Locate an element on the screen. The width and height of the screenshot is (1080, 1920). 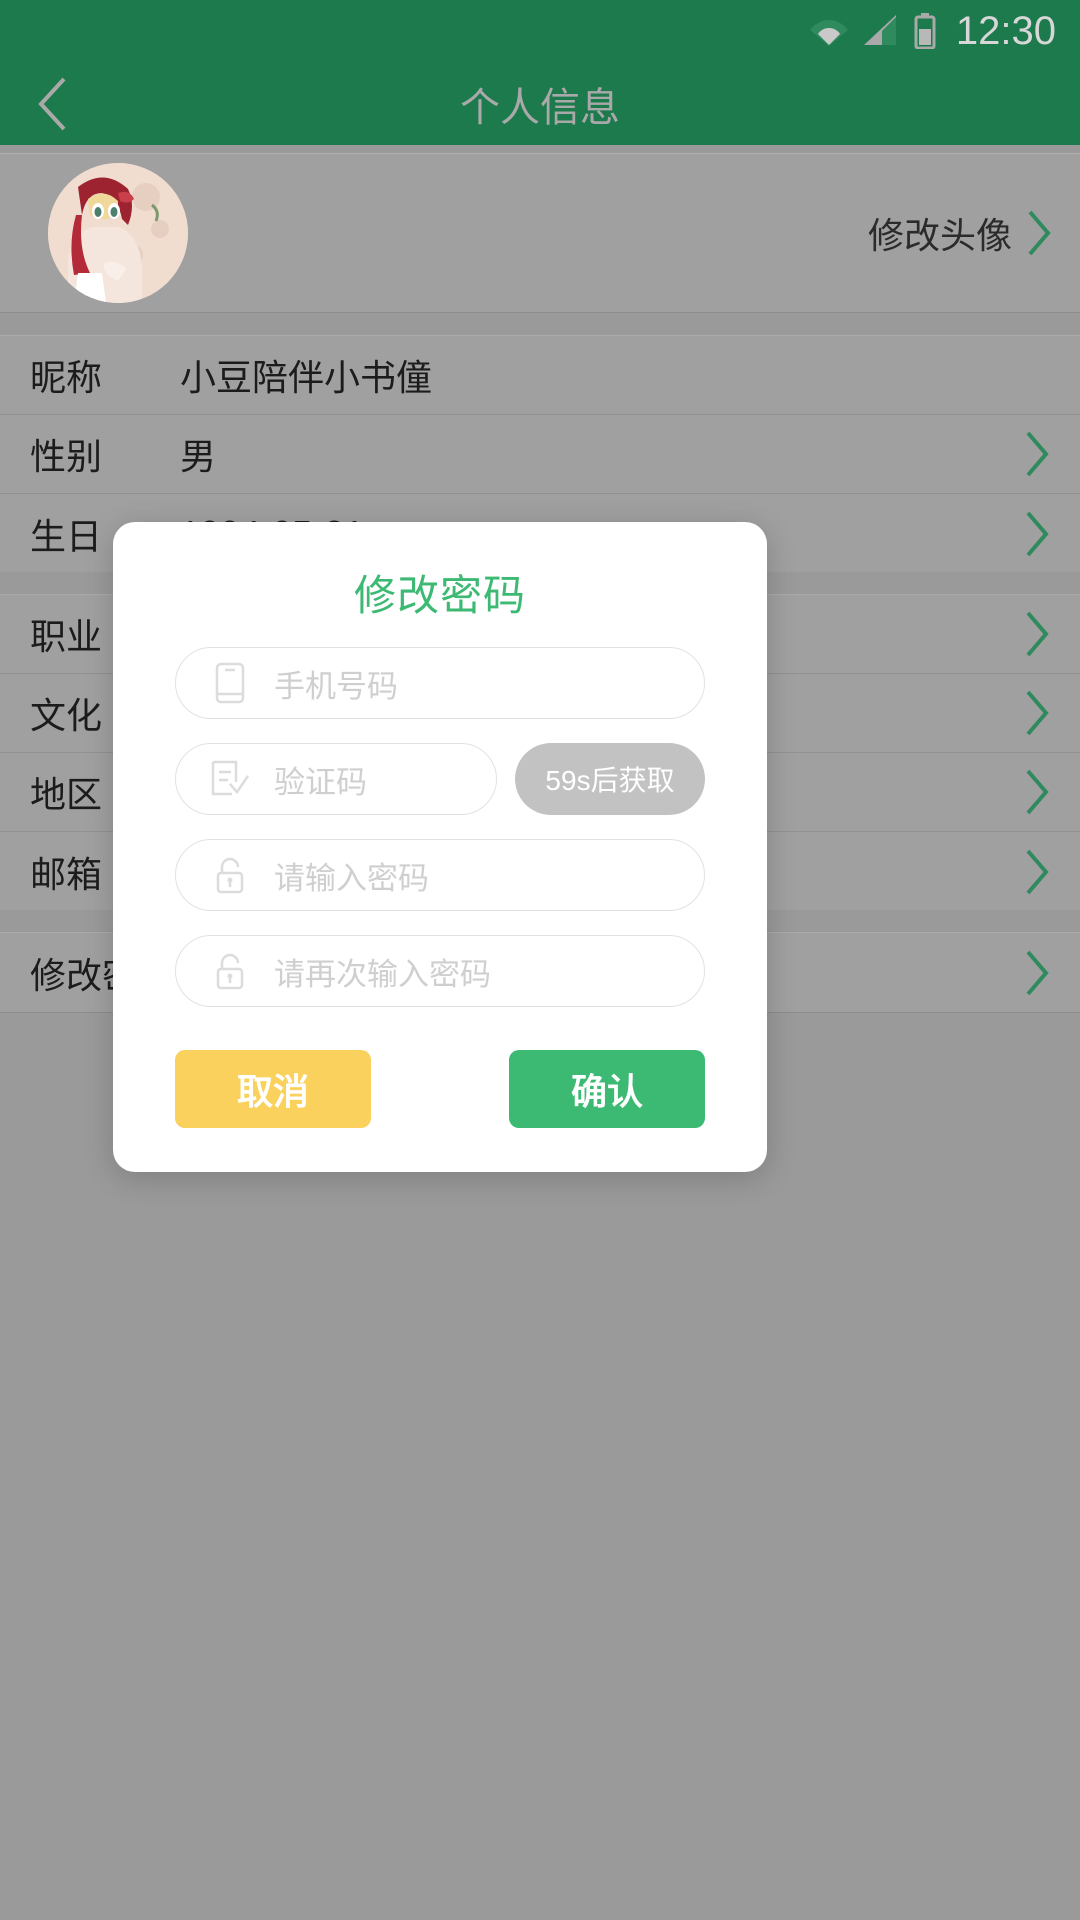
verification-code-field: 验证码 is located at coordinates (336, 779).